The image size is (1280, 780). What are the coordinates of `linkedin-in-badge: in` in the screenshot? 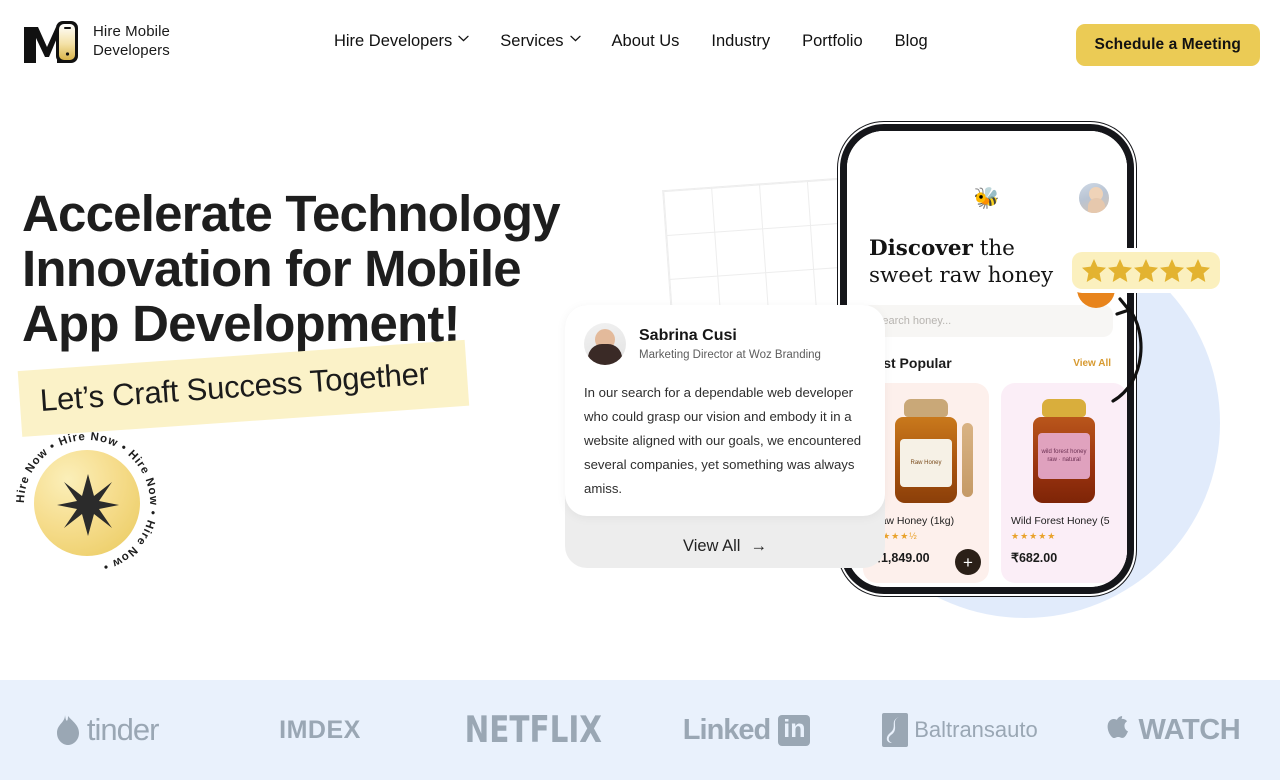 It's located at (794, 730).